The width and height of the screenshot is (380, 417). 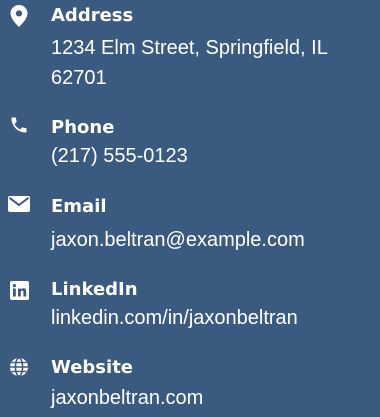 I want to click on globe-icon, so click(x=19, y=367).